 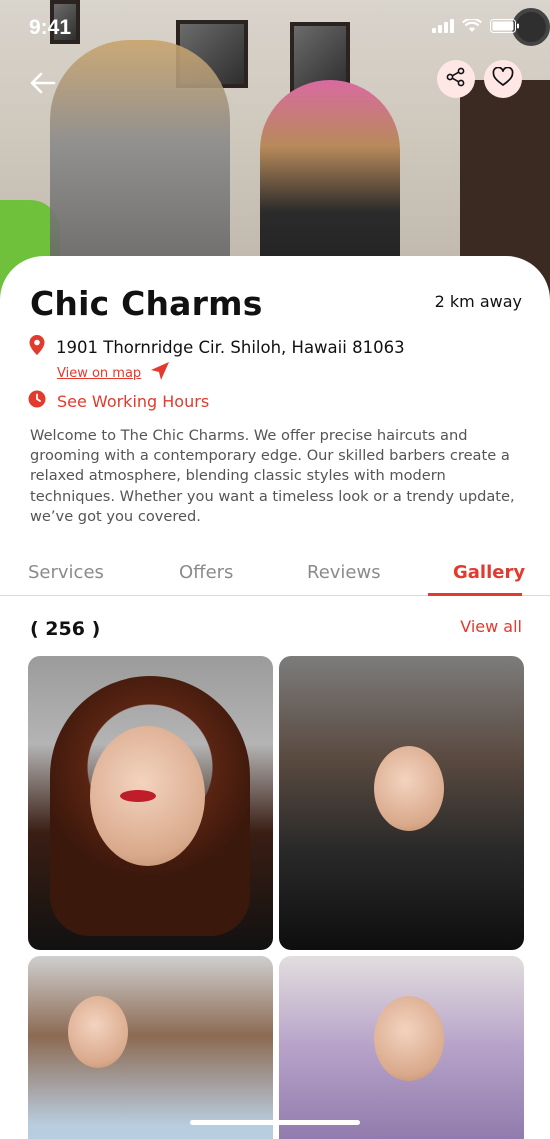 I want to click on status-time: 9:41, so click(x=50, y=27).